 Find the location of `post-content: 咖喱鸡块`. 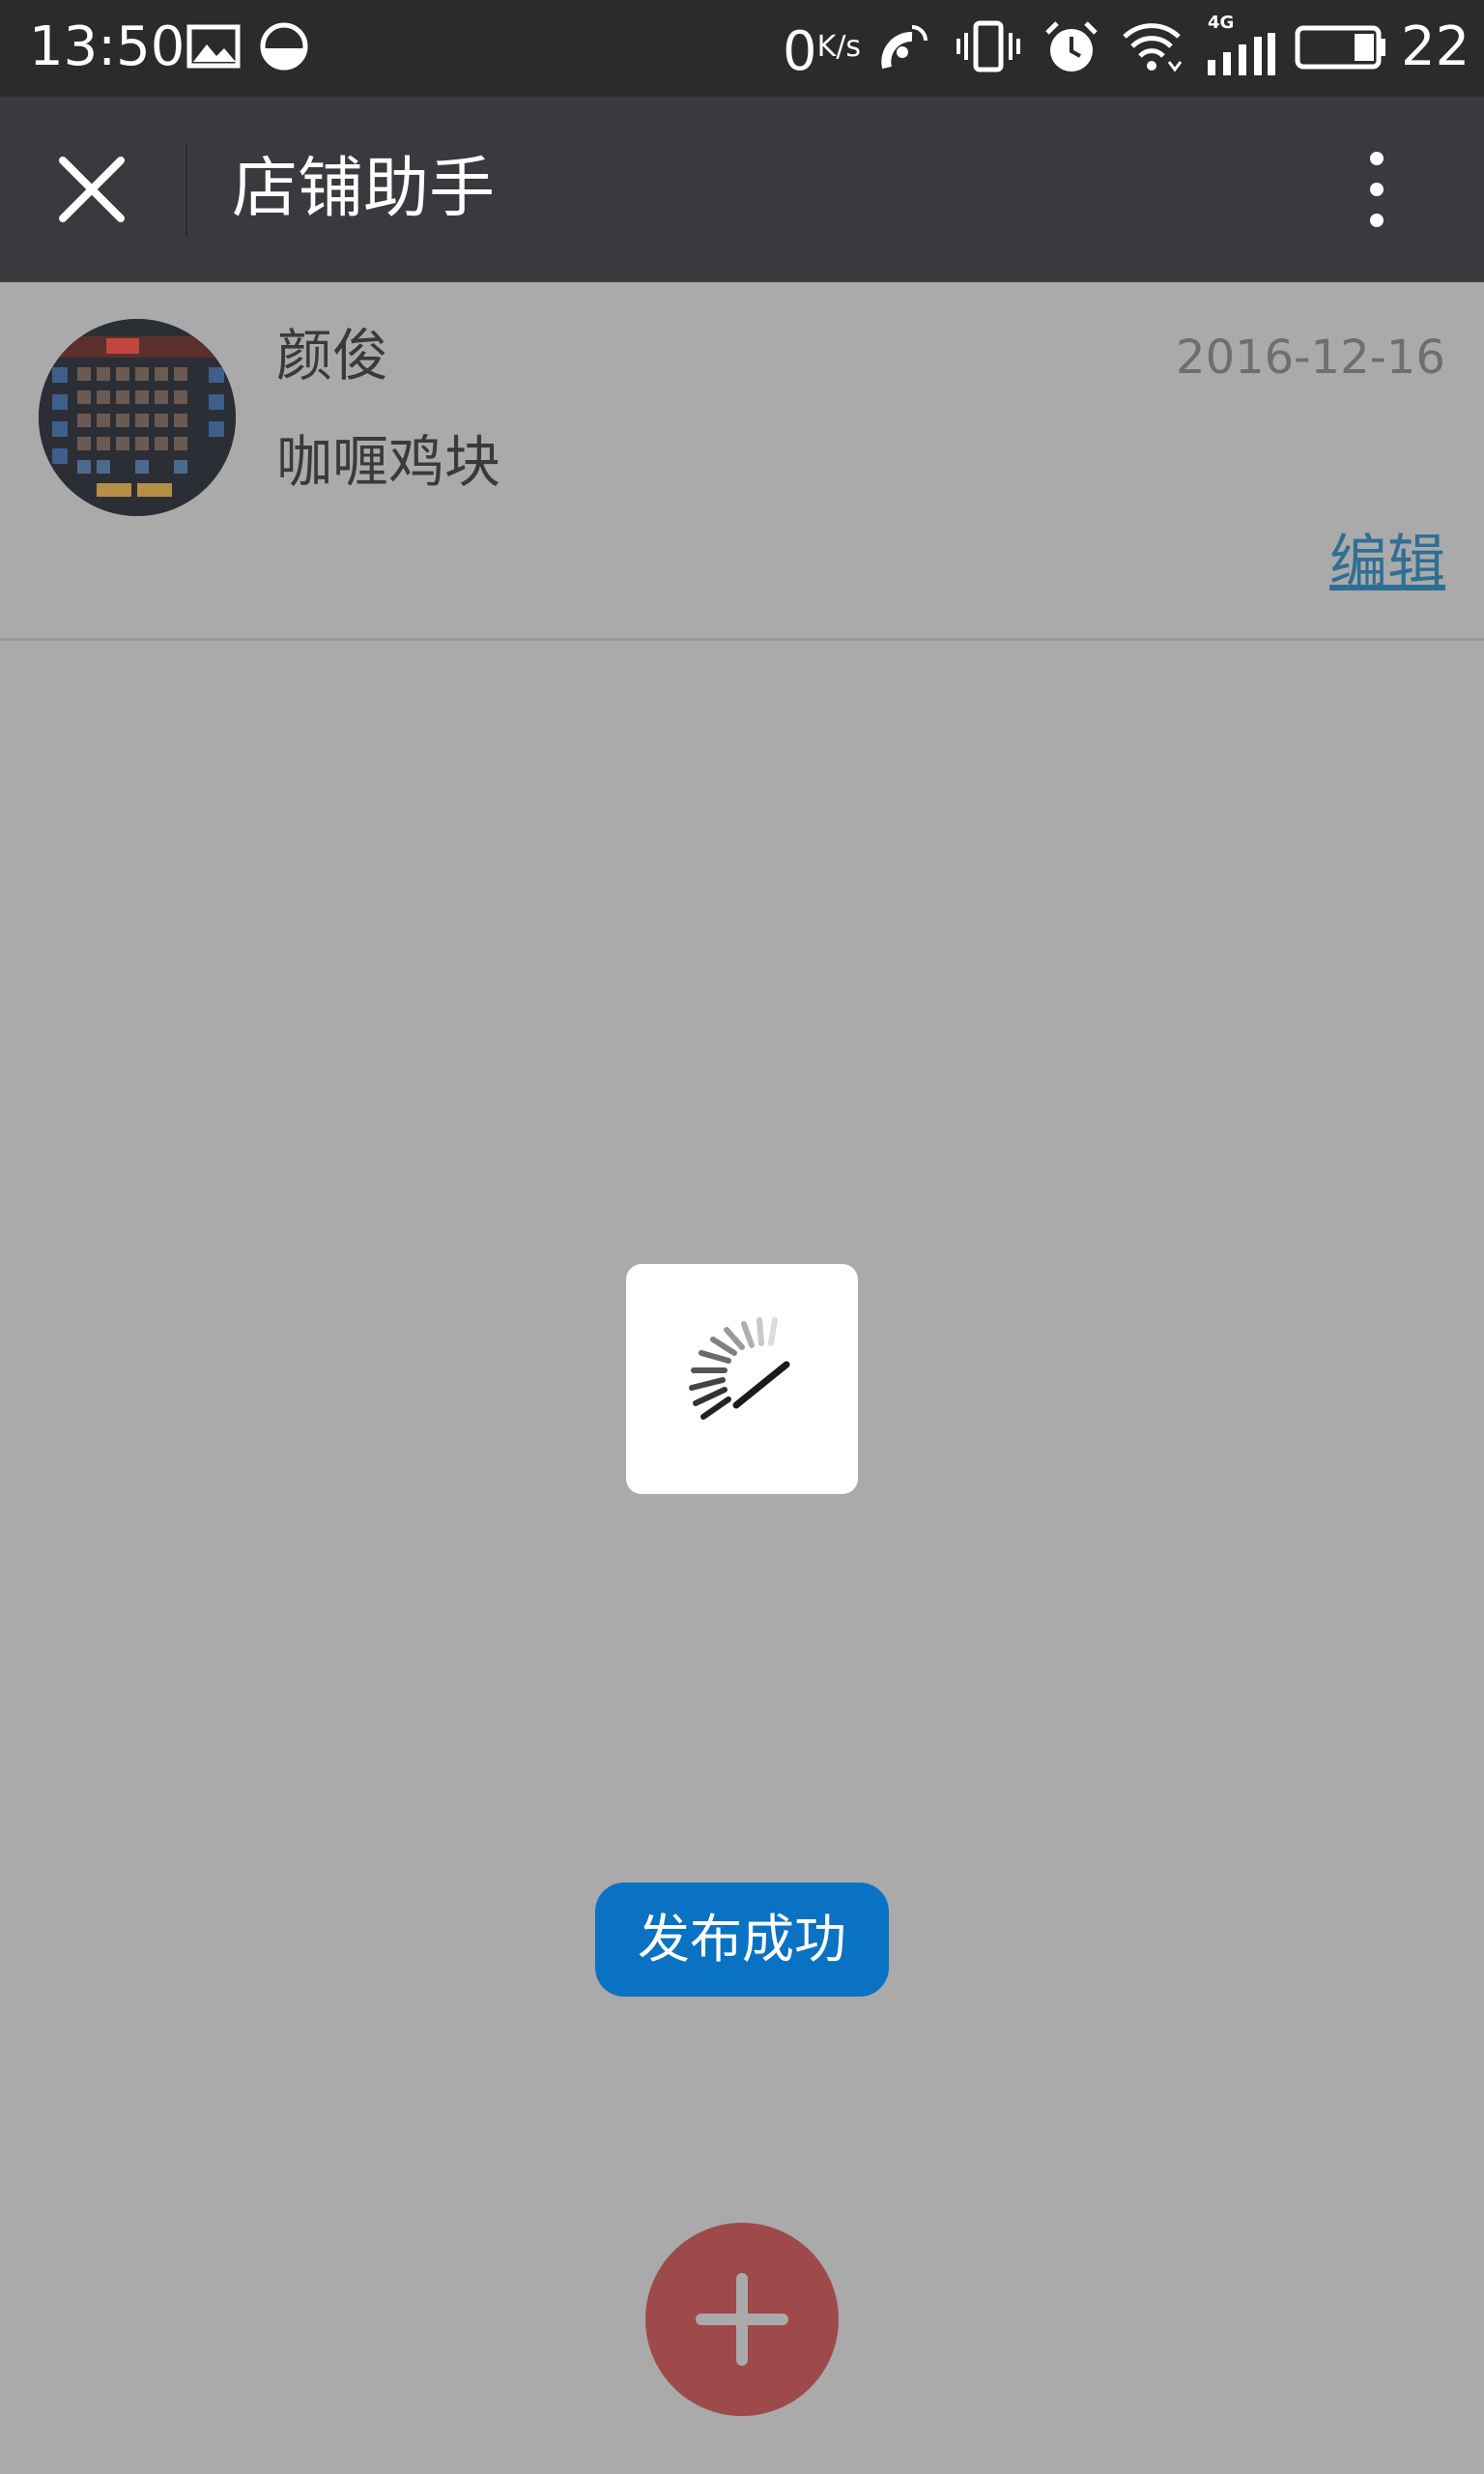

post-content: 咖喱鸡块 is located at coordinates (389, 462).